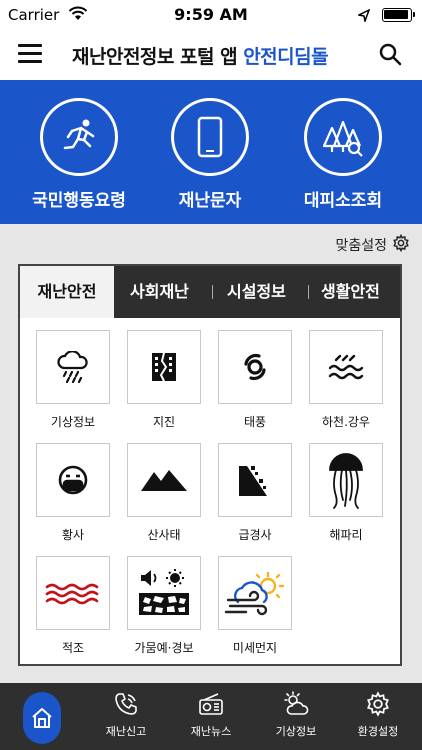 This screenshot has height=750, width=422. I want to click on category-typhoon: 태풍, so click(255, 380).